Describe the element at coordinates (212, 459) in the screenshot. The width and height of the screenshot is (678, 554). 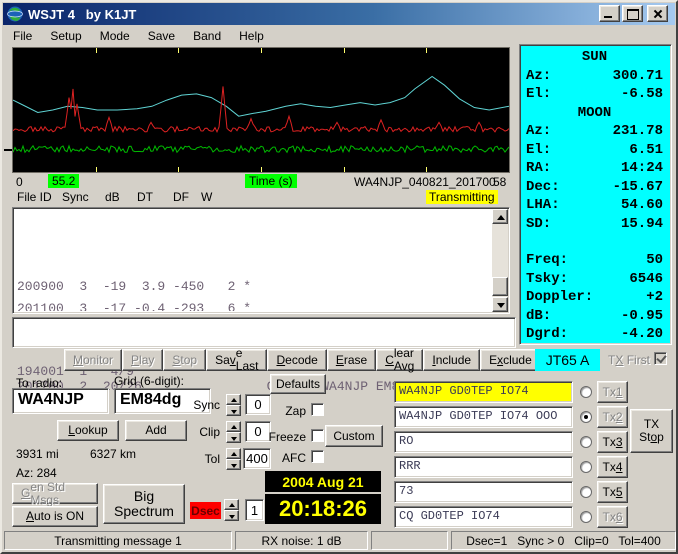
I see `tol-label: Tol` at that location.